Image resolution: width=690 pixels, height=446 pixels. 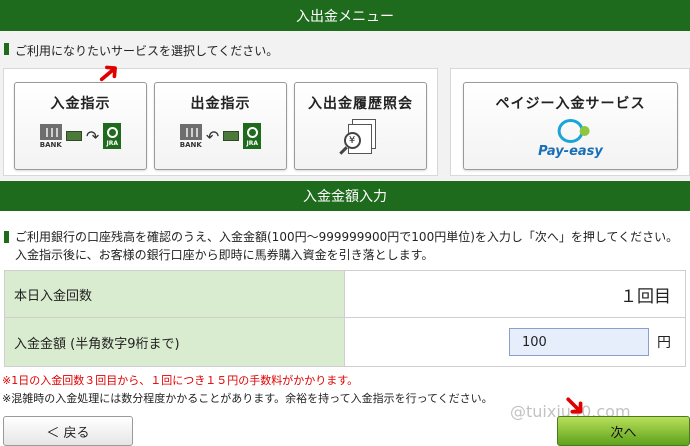 I want to click on history-inquiry-button: 入出金履歴照会 ¥, so click(x=360, y=126).